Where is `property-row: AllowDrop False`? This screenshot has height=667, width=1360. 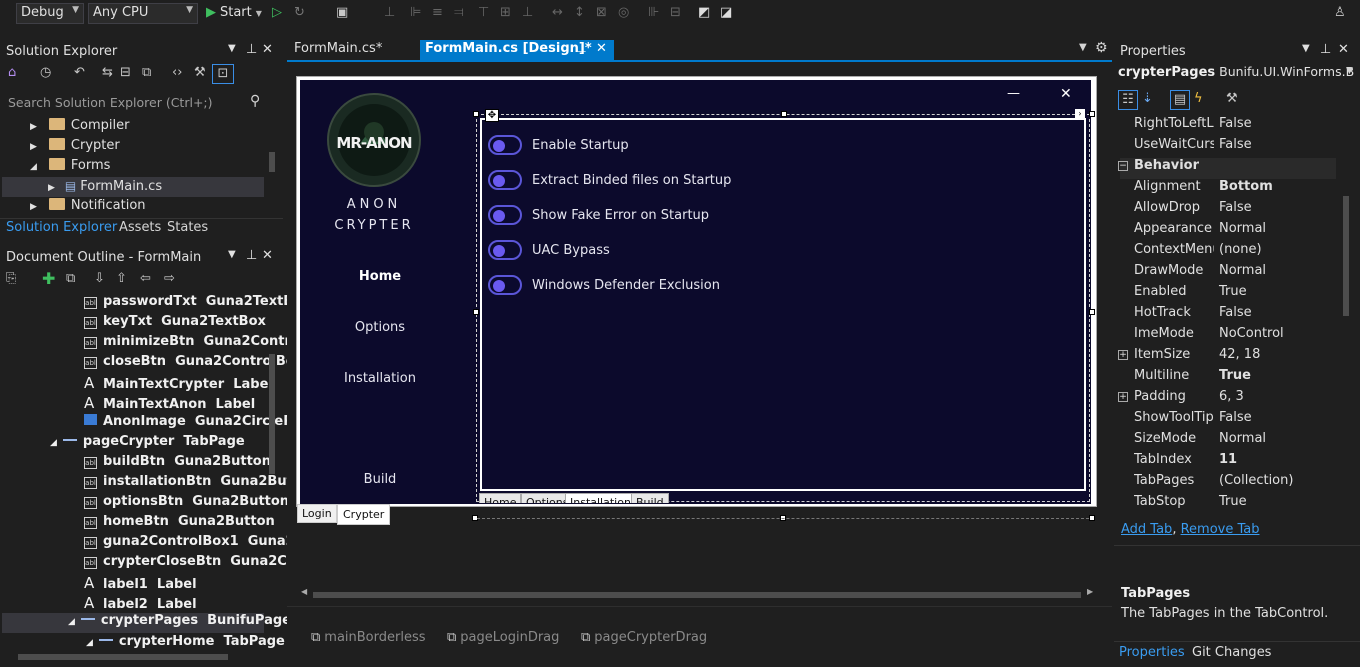 property-row: AllowDrop False is located at coordinates (1228, 210).